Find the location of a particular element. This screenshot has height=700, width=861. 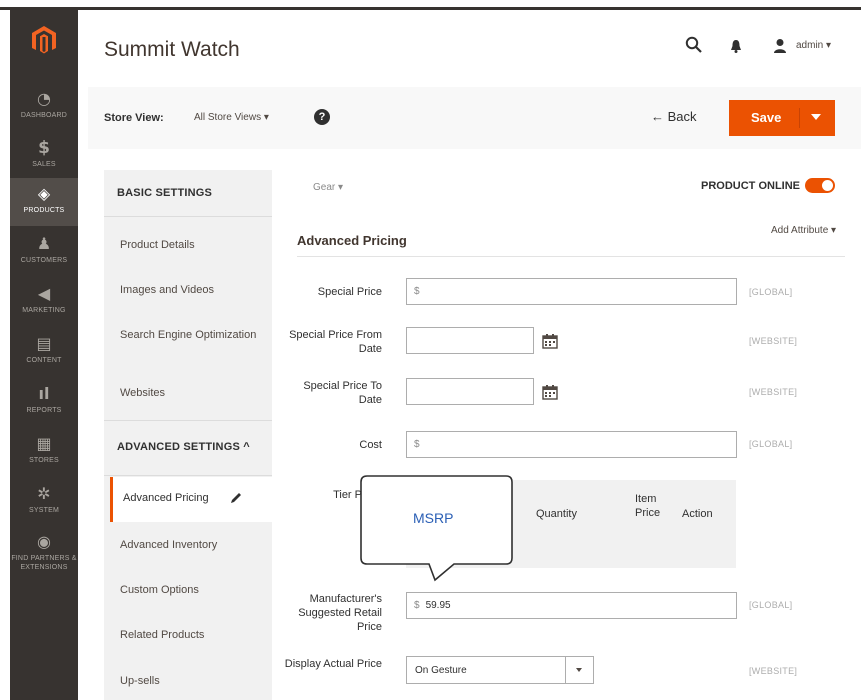

menu-item-websites: Websites is located at coordinates (190, 393).